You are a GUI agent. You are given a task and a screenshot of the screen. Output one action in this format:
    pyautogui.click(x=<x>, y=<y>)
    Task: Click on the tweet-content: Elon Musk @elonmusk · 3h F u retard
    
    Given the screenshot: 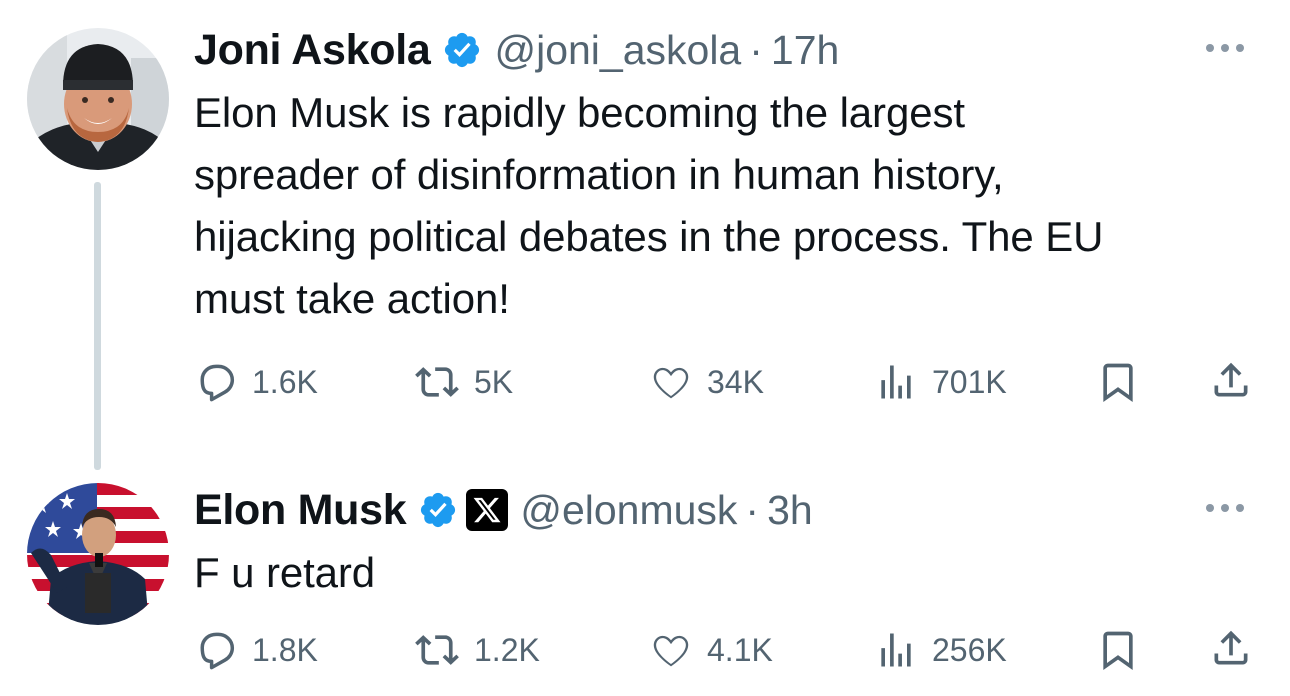 What is the action you would take?
    pyautogui.click(x=727, y=543)
    